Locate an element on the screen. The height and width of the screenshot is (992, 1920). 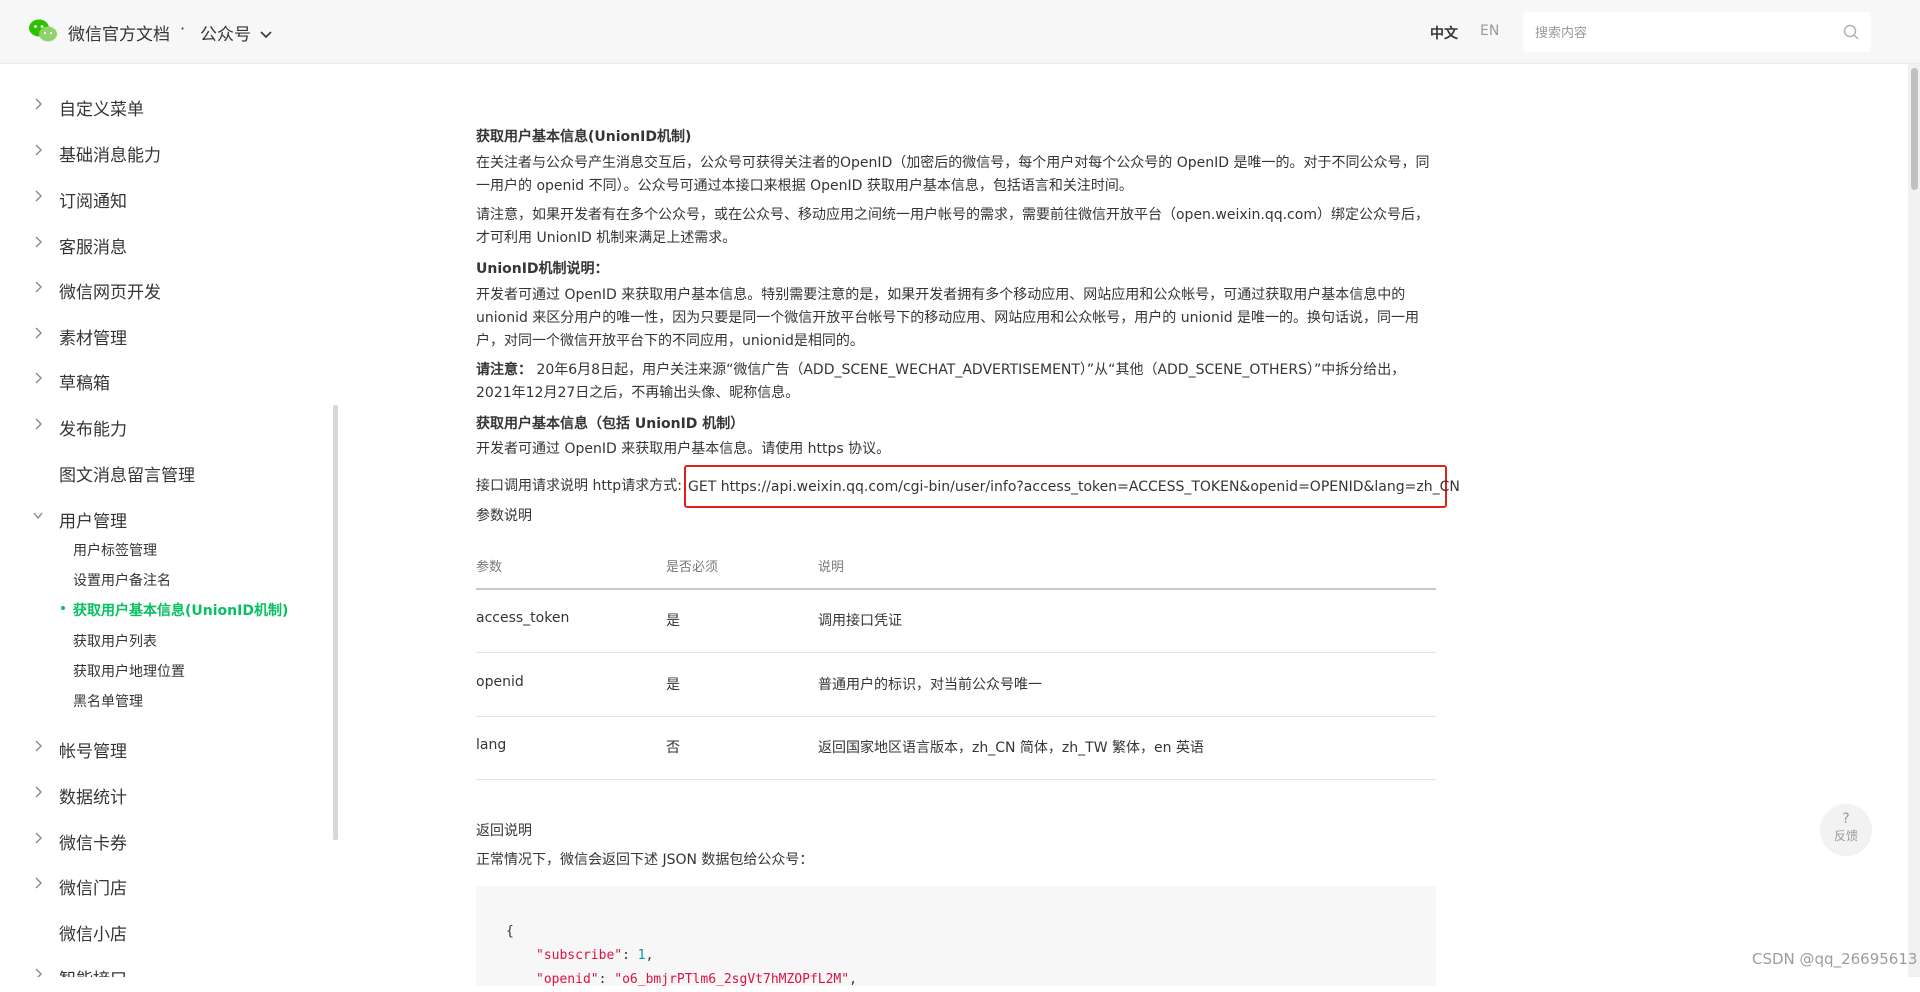
table-header-cell: 参数 is located at coordinates (489, 567).